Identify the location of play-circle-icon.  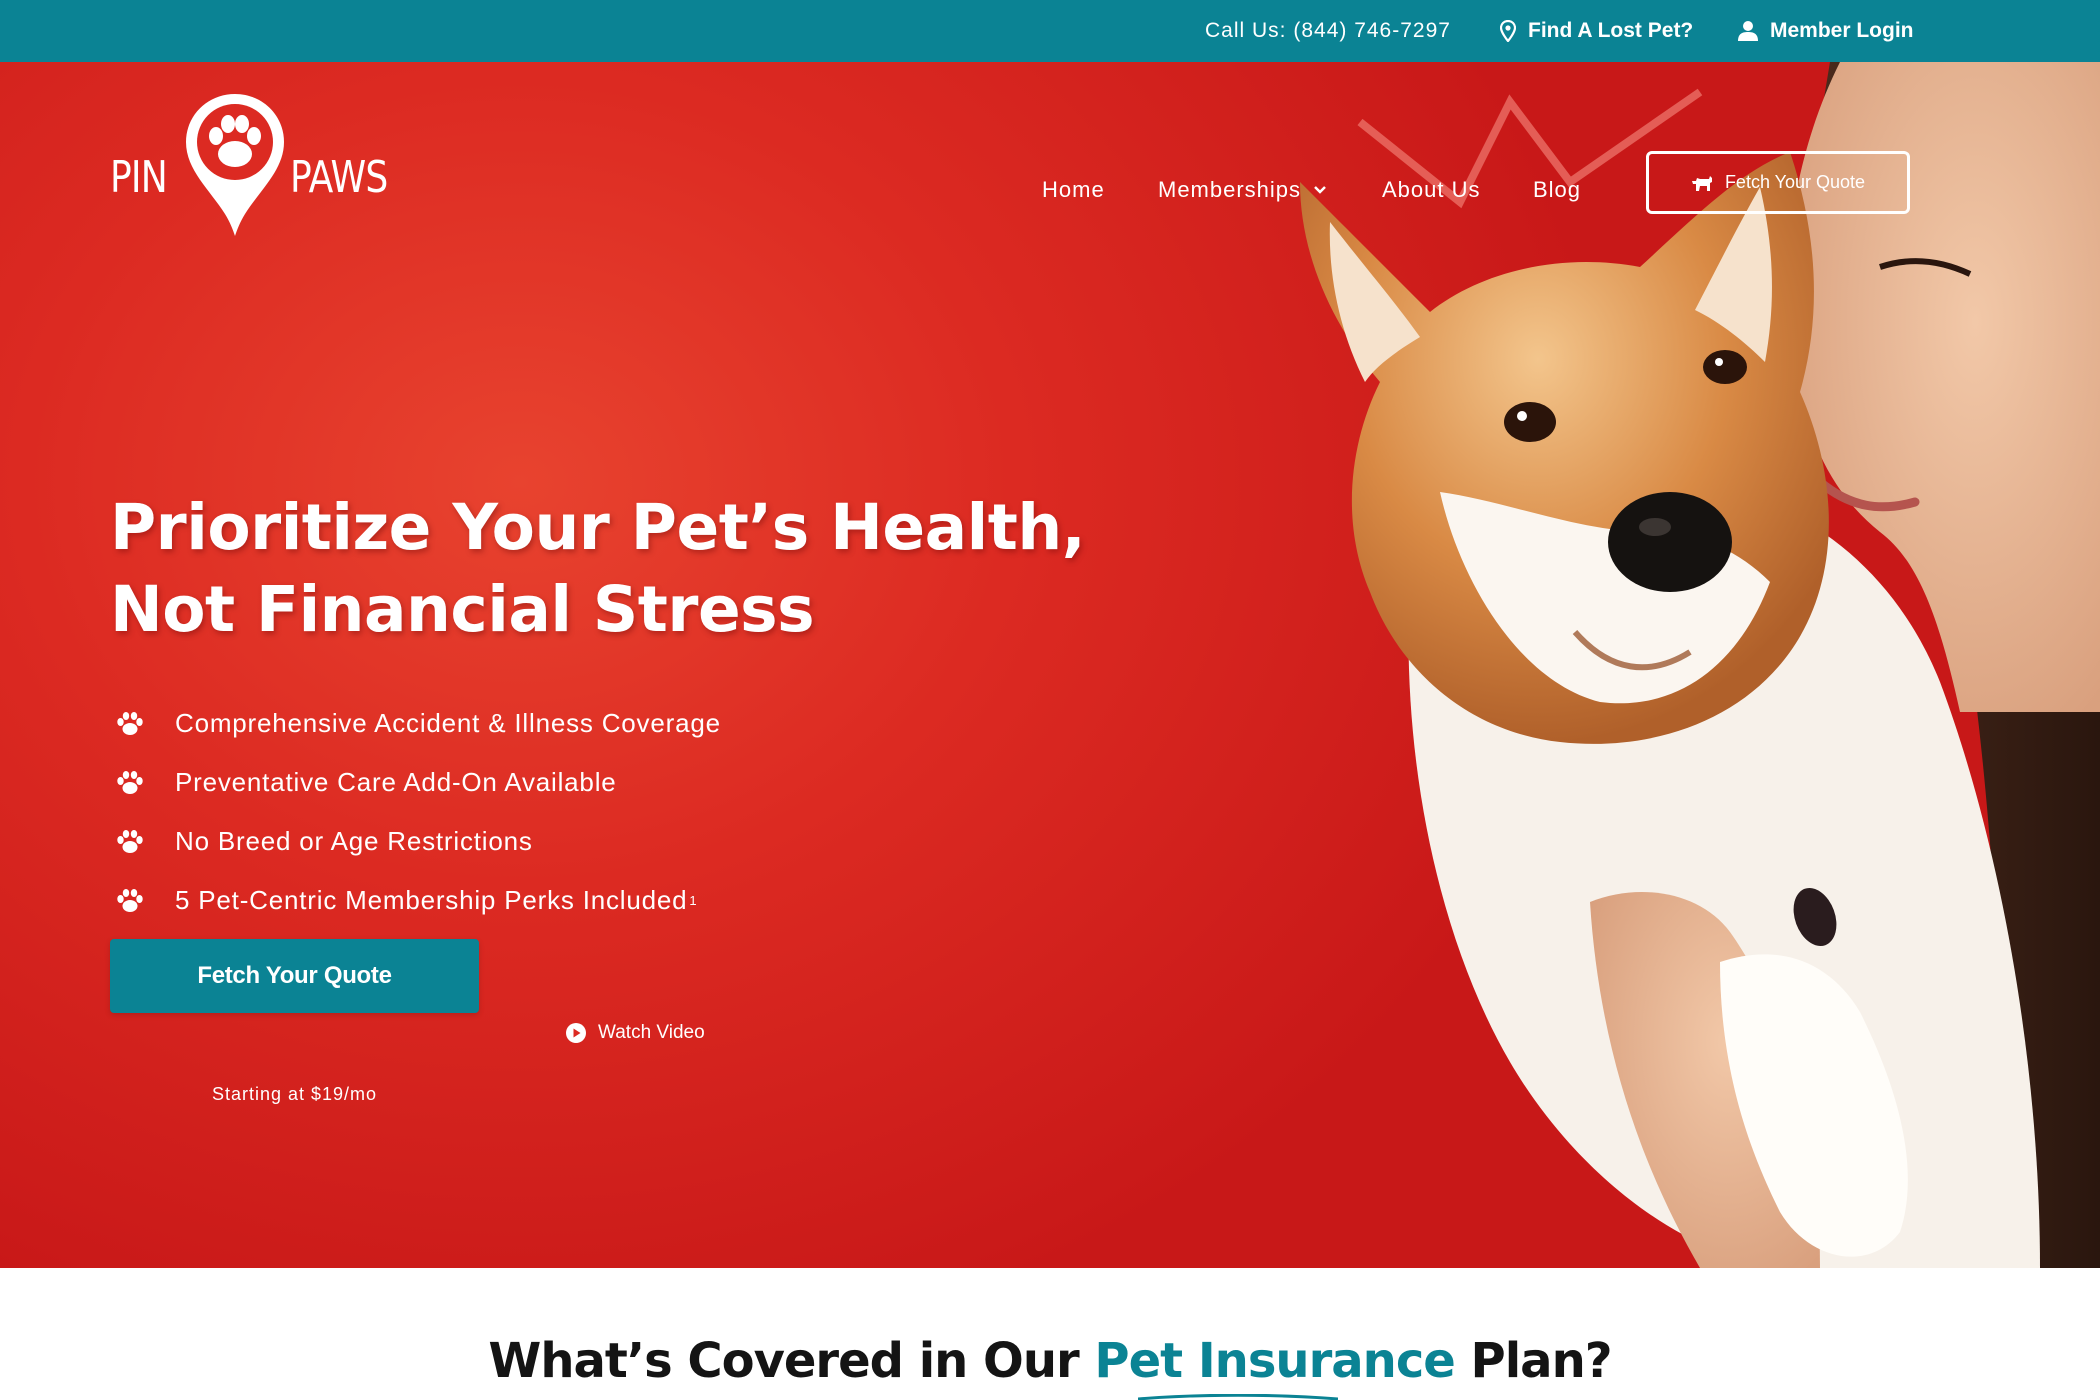
(576, 1033).